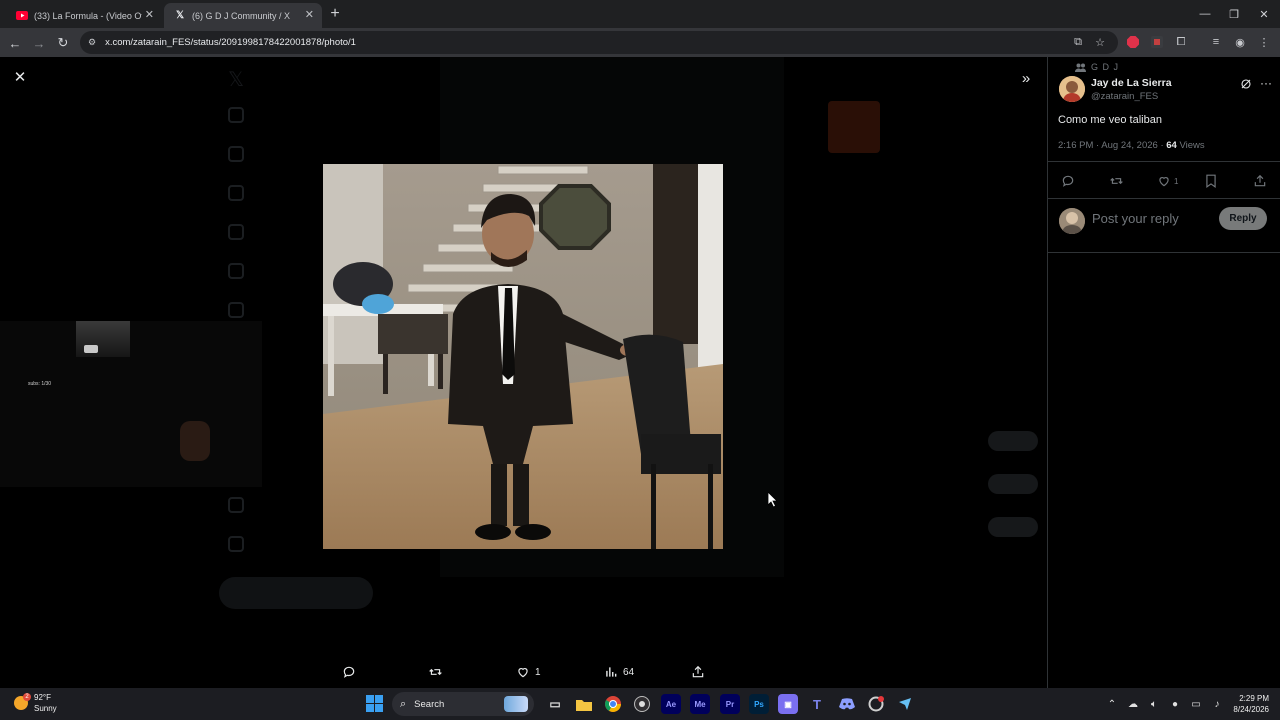 This screenshot has height=720, width=1280. Describe the element at coordinates (1072, 221) in the screenshot. I see `user-avatar` at that location.